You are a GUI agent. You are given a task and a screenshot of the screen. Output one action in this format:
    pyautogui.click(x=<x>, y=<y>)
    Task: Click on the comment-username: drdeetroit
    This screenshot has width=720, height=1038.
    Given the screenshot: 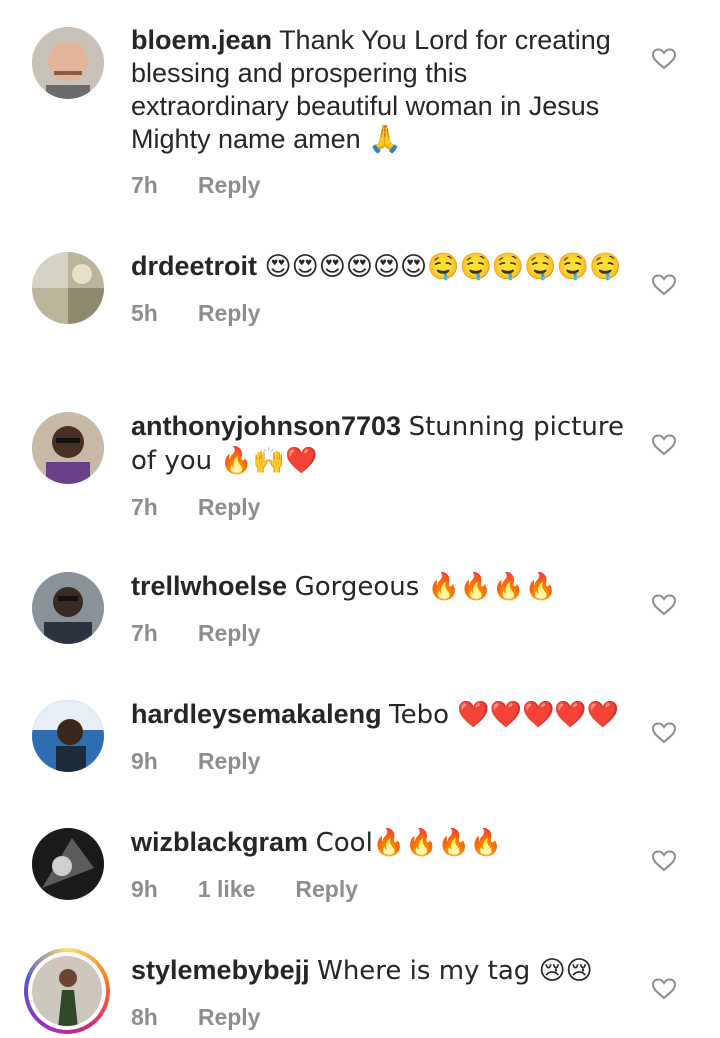 What is the action you would take?
    pyautogui.click(x=194, y=266)
    